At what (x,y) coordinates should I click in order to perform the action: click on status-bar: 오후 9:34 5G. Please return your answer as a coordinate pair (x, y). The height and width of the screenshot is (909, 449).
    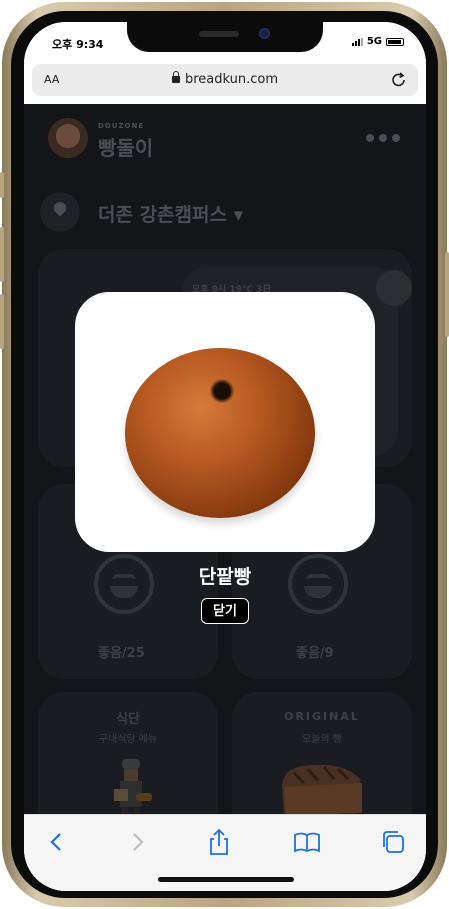
    Looking at the image, I should click on (225, 42).